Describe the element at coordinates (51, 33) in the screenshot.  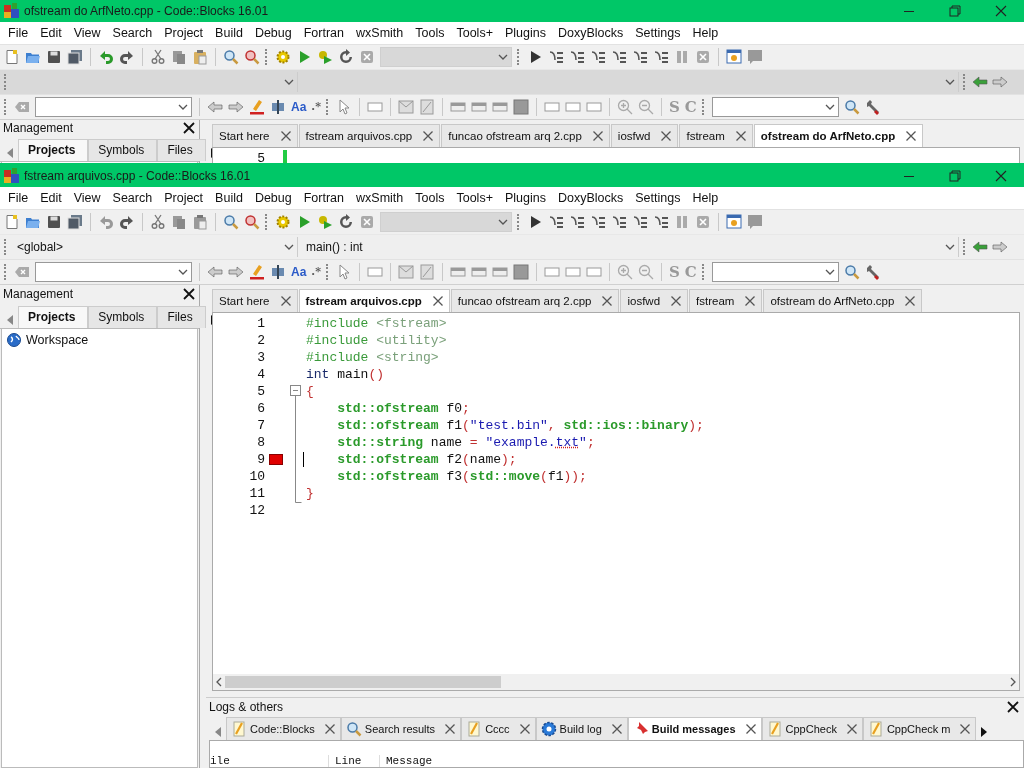
I see `menu-item: Edit` at that location.